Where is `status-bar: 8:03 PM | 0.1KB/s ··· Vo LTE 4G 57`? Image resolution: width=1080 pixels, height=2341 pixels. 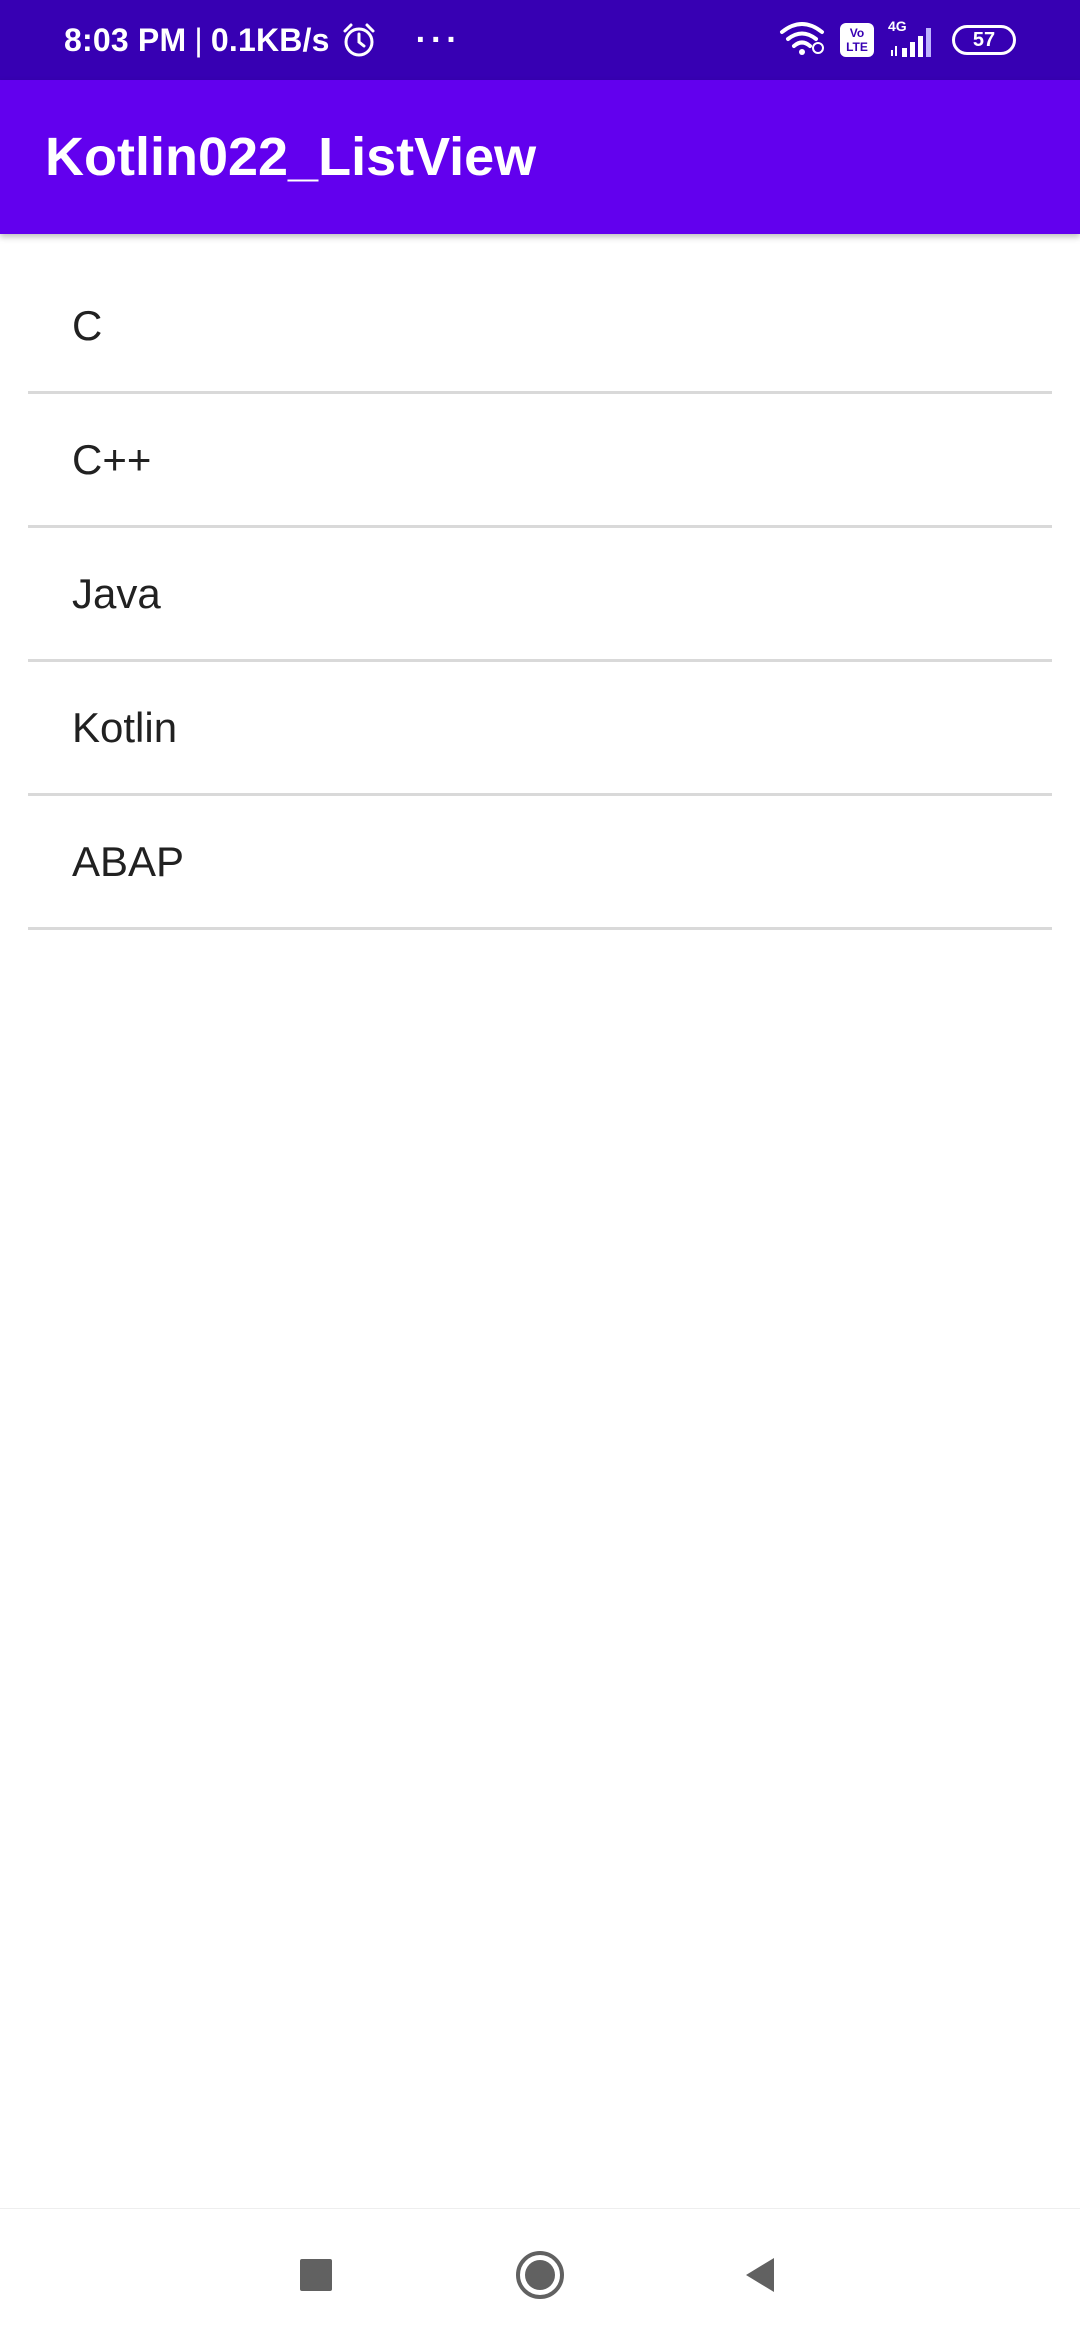 status-bar: 8:03 PM | 0.1KB/s ··· Vo LTE 4G 57 is located at coordinates (540, 40).